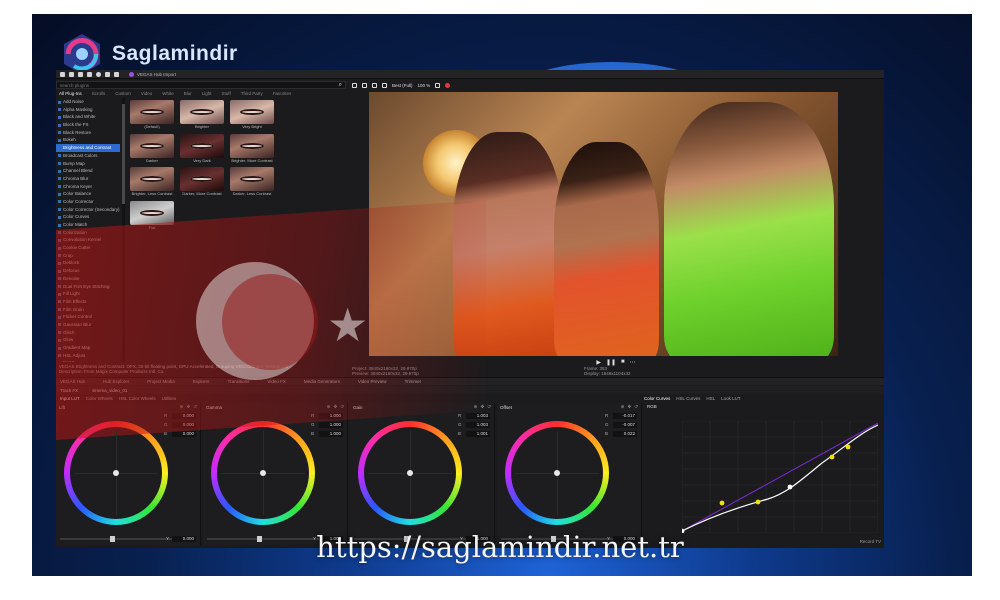  I want to click on plugin-list-item: Block the FX, so click(88, 125).